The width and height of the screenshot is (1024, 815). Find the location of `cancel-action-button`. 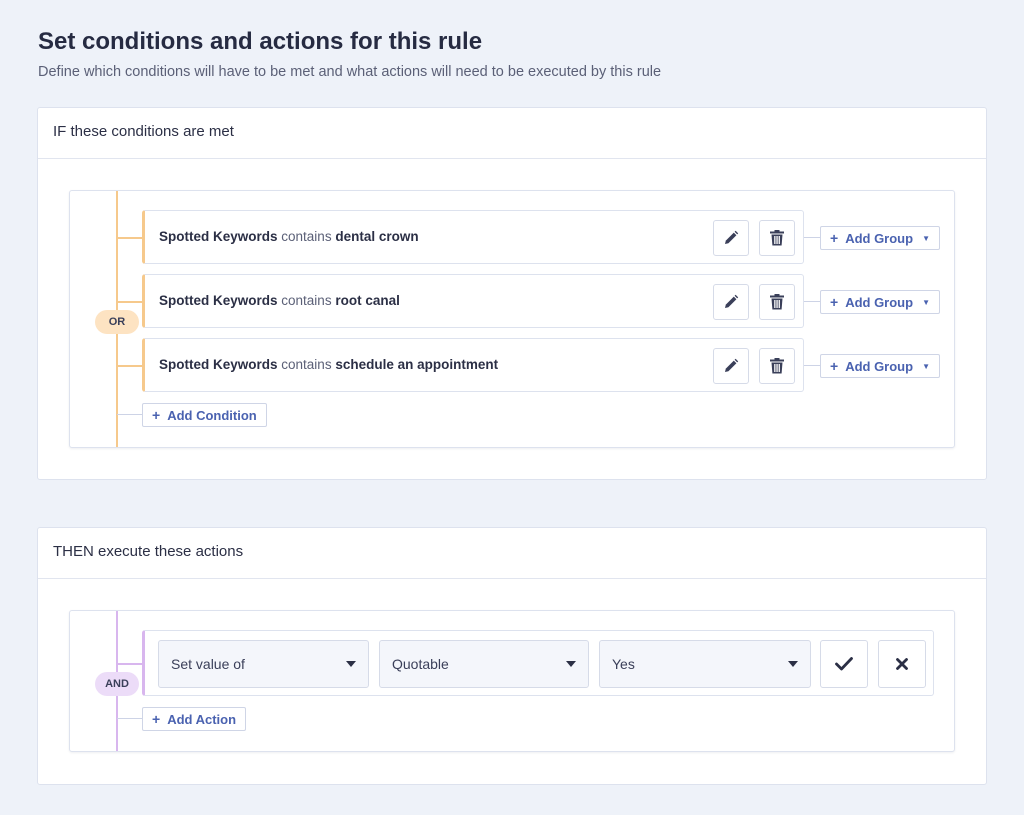

cancel-action-button is located at coordinates (902, 664).